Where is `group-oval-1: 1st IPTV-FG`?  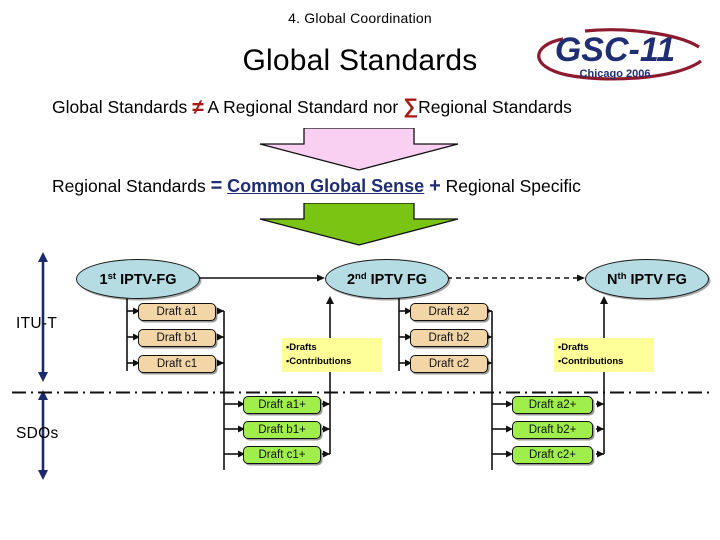 group-oval-1: 1st IPTV-FG is located at coordinates (138, 279).